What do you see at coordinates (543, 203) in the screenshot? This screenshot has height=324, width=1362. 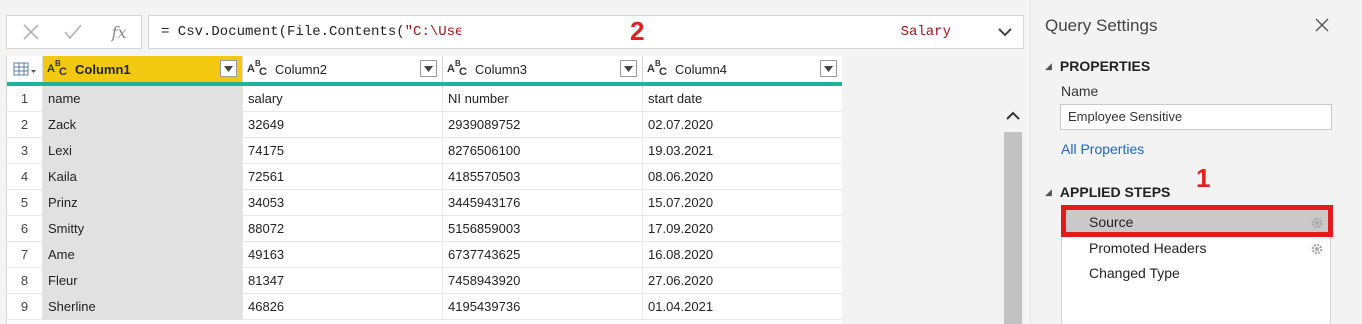 I see `table-cell: 3445943176` at bounding box center [543, 203].